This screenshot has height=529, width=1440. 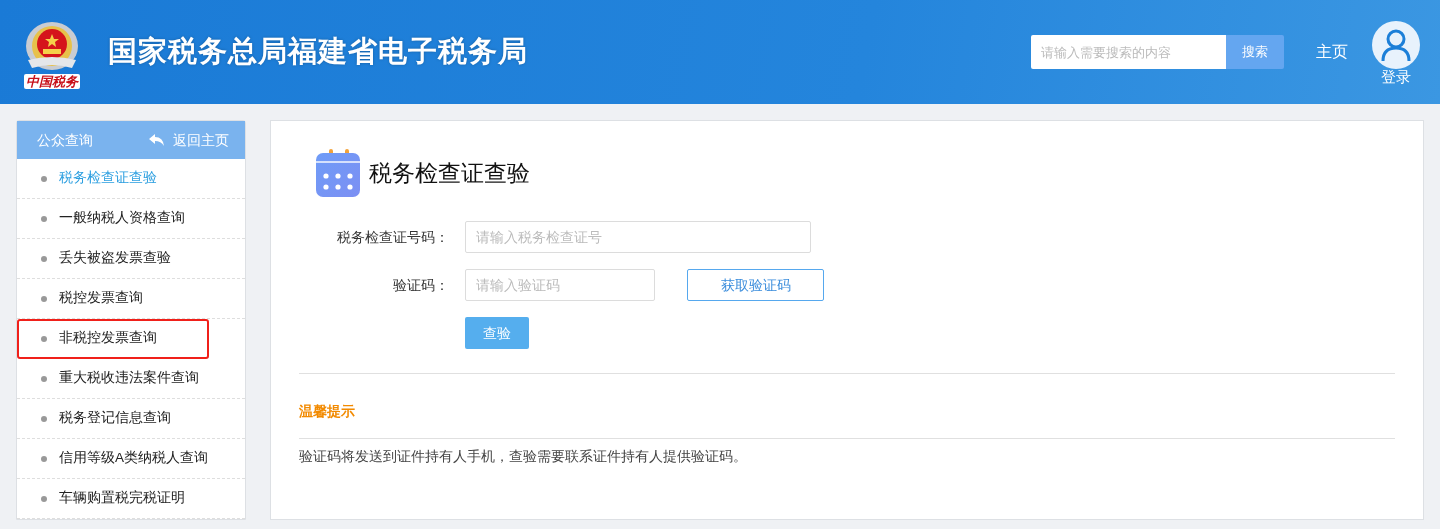 What do you see at coordinates (131, 259) in the screenshot?
I see `sidebar-item: 丢失被盗发票查验` at bounding box center [131, 259].